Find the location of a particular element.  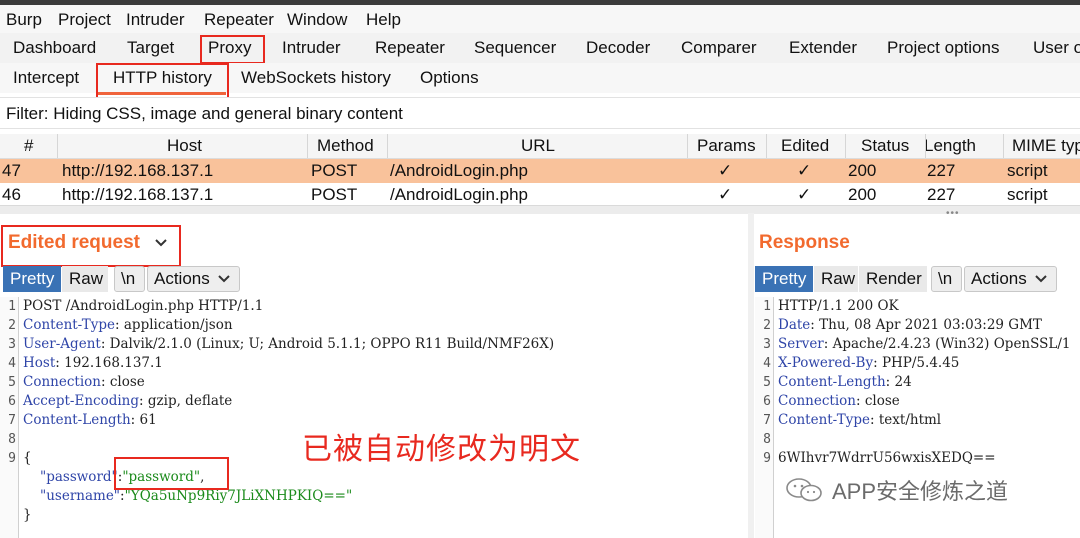

pane-splitter is located at coordinates (540, 209).